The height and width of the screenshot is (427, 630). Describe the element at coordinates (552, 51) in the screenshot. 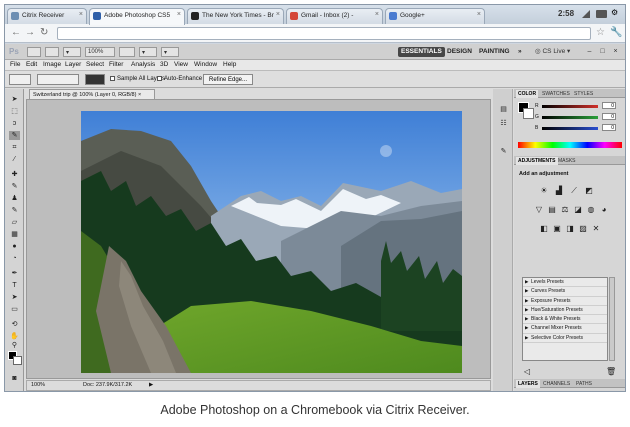

I see `cs-live-button: ◎ CS Live ▾` at that location.